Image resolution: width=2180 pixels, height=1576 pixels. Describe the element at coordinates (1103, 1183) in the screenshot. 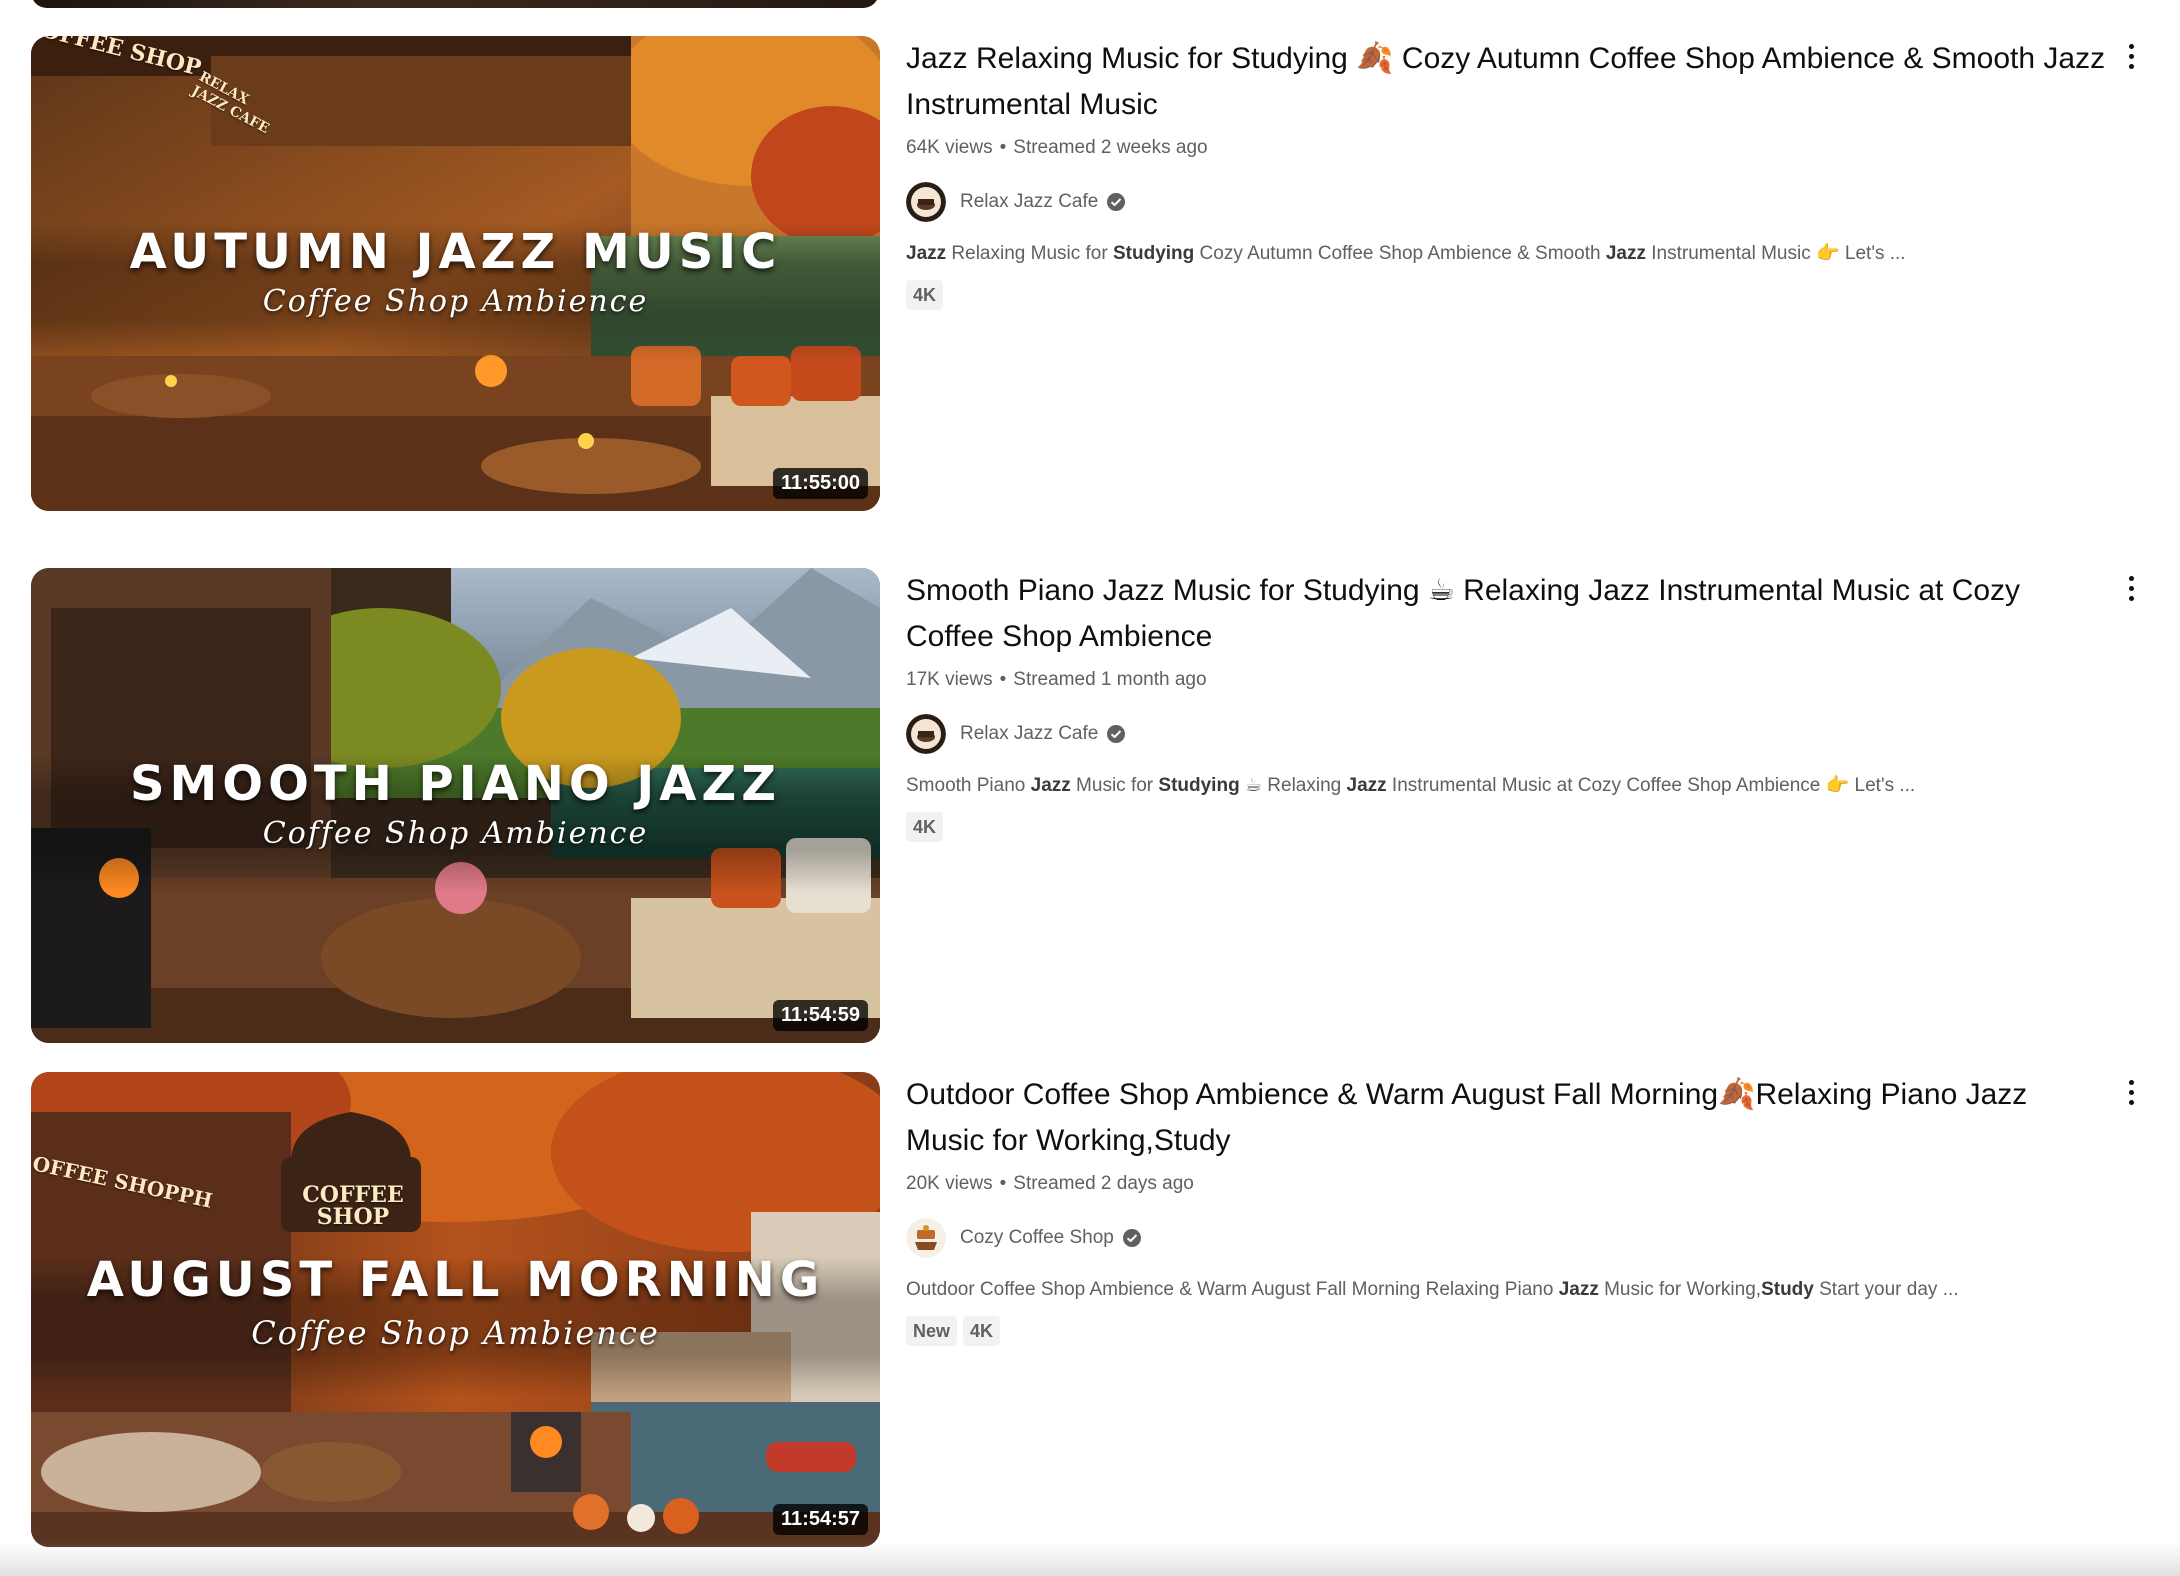

I see `upload-age: Streamed 2 days ago` at that location.